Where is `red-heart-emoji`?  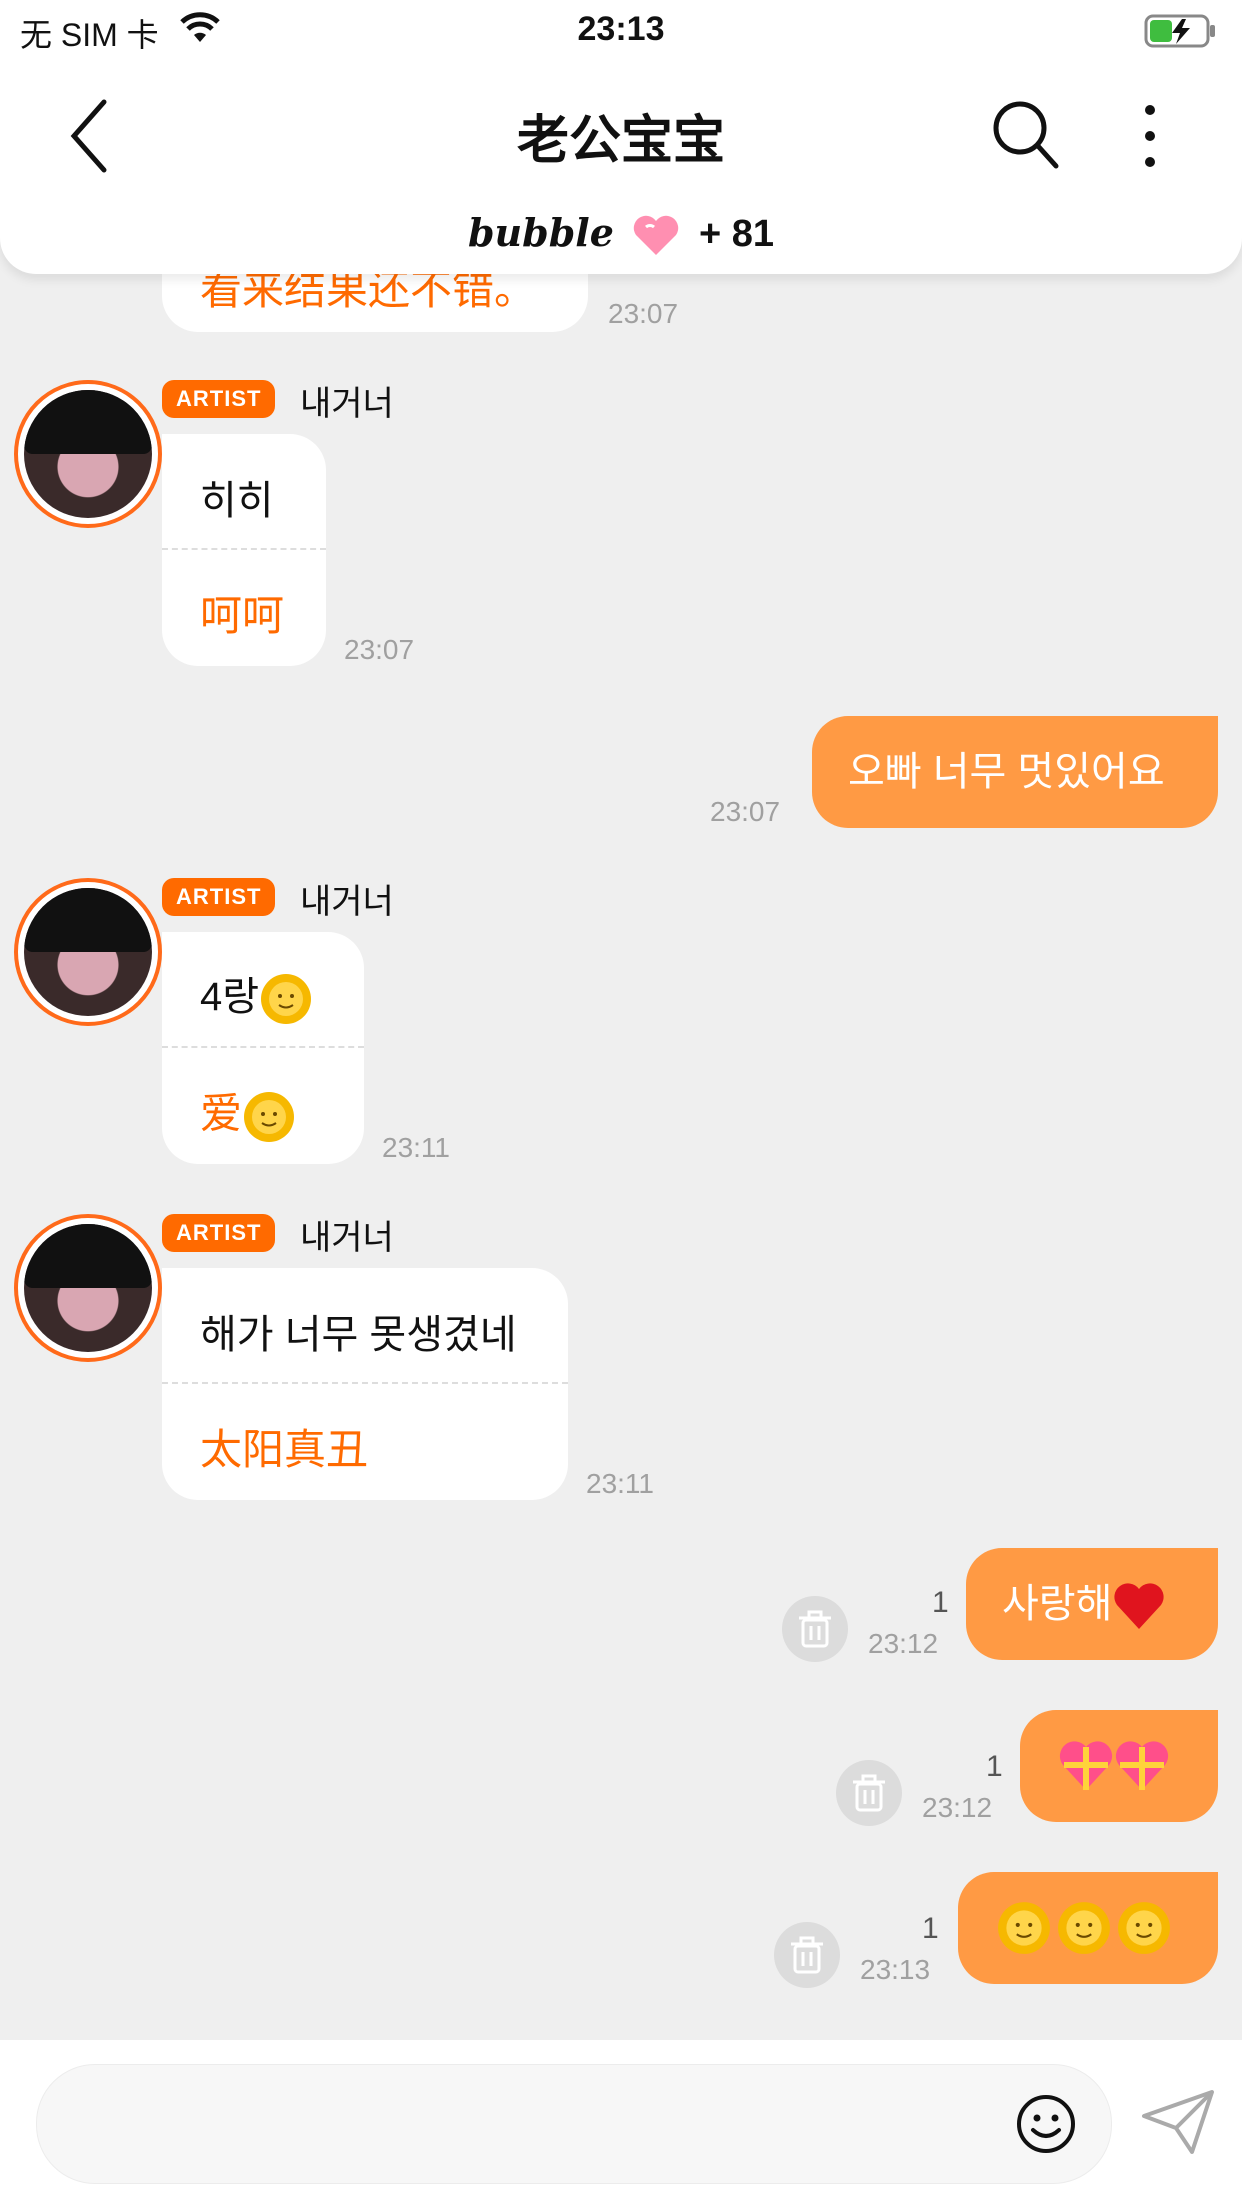
red-heart-emoji is located at coordinates (1139, 1606).